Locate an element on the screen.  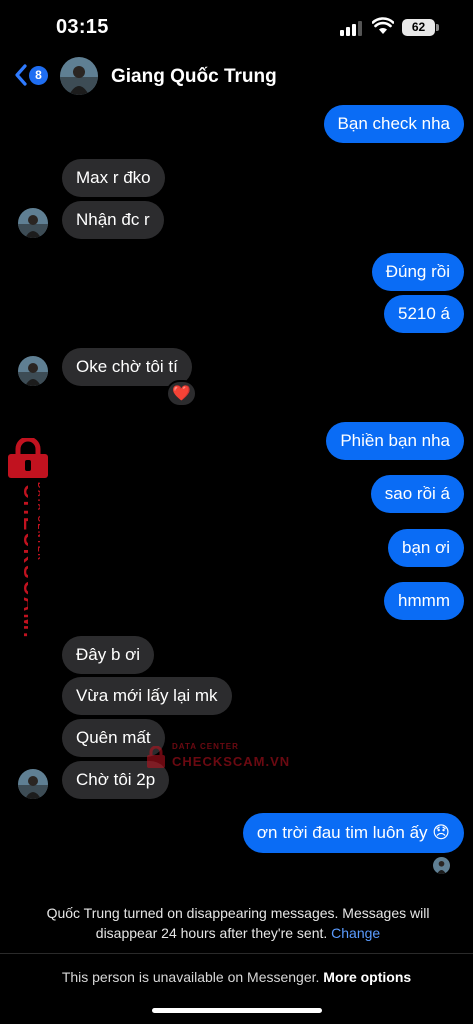
message-outgoing: hmmm is located at coordinates (424, 601).